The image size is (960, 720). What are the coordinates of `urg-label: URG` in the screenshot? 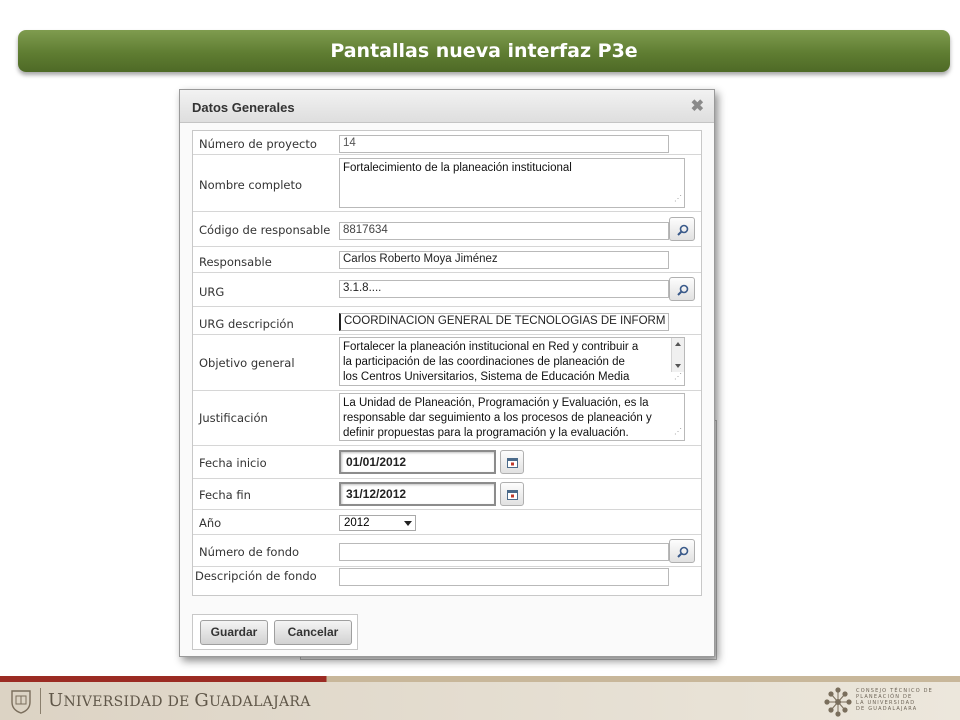 It's located at (212, 292).